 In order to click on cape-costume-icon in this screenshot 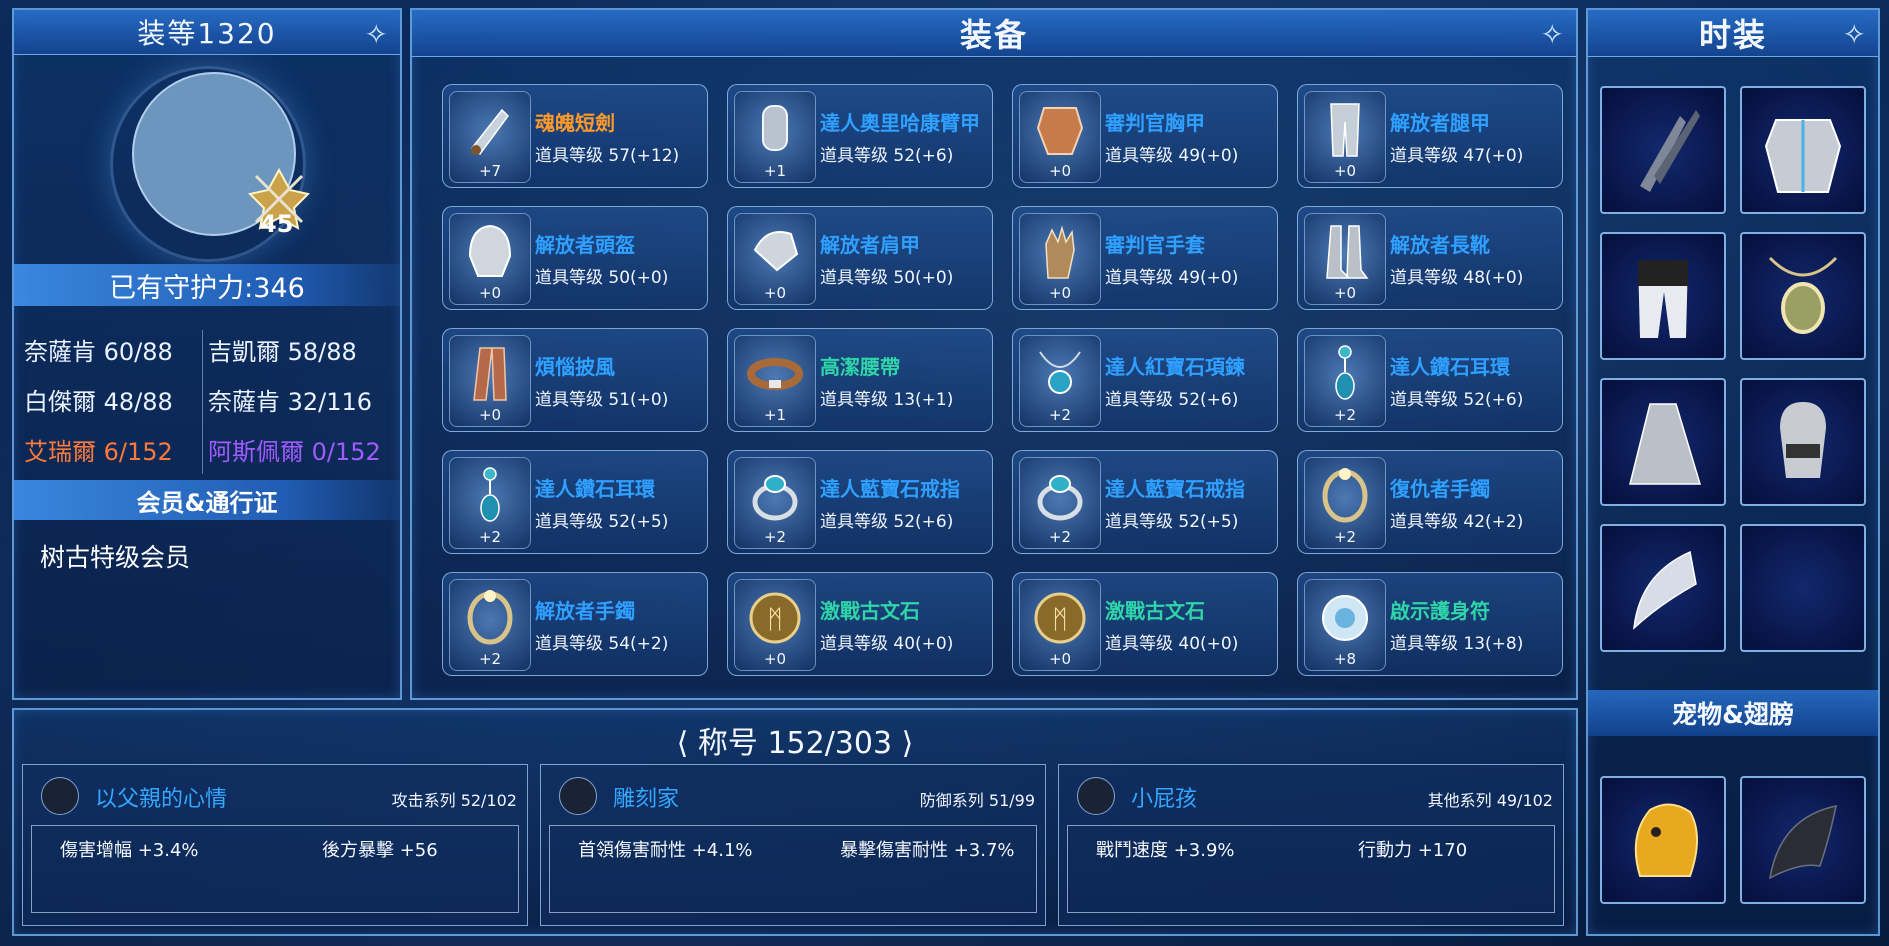, I will do `click(1665, 444)`.